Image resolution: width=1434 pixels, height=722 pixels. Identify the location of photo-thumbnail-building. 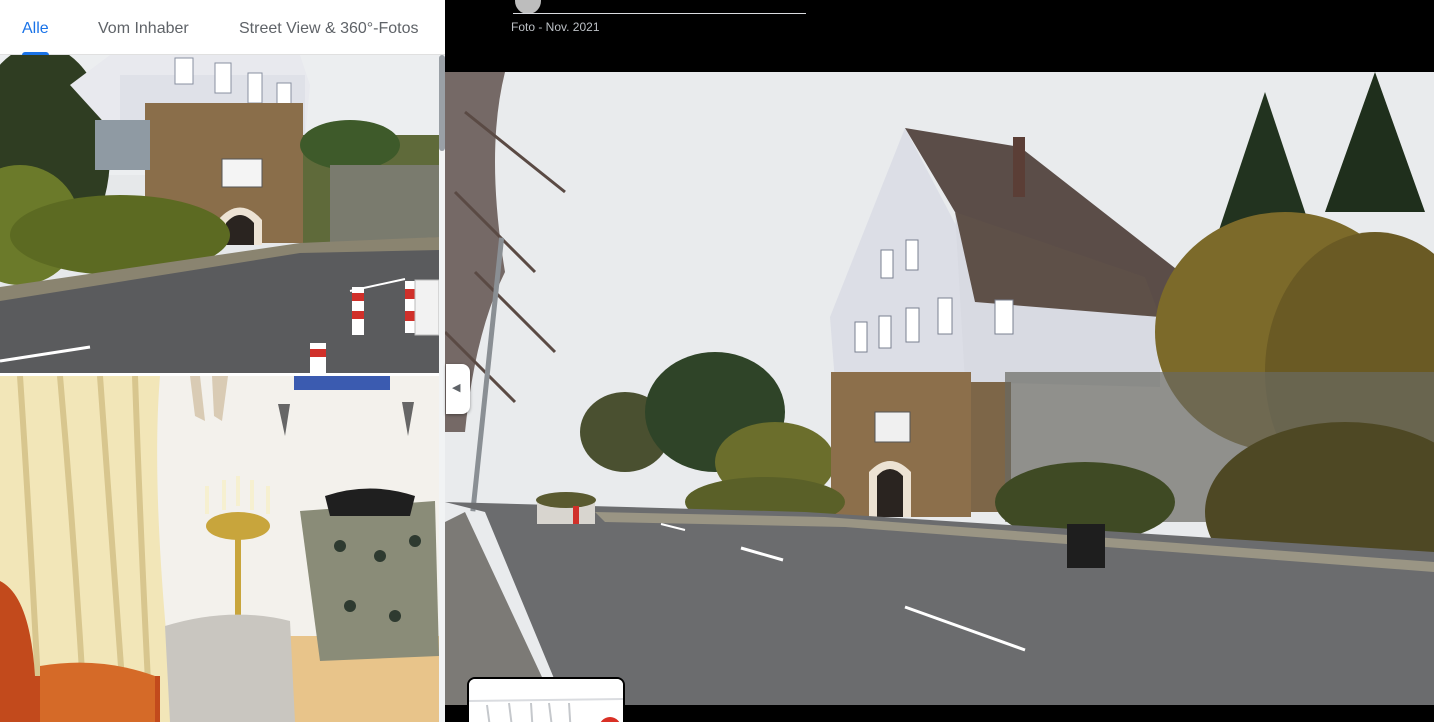
(219, 214).